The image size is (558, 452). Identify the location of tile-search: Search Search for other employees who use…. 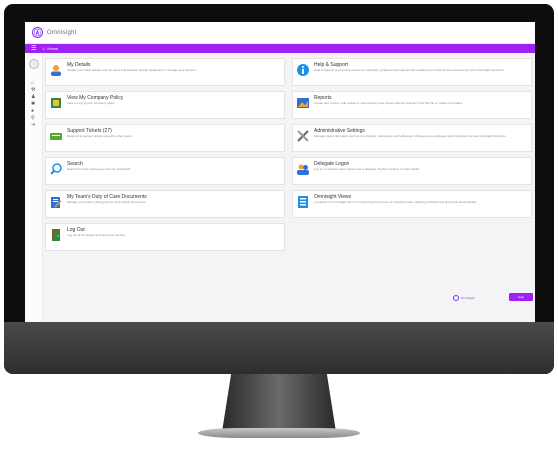
(165, 171).